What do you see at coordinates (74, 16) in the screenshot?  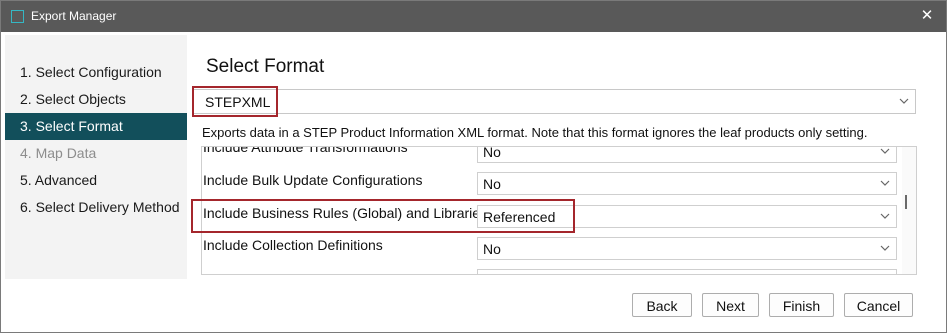 I see `window-title: Export Manager` at bounding box center [74, 16].